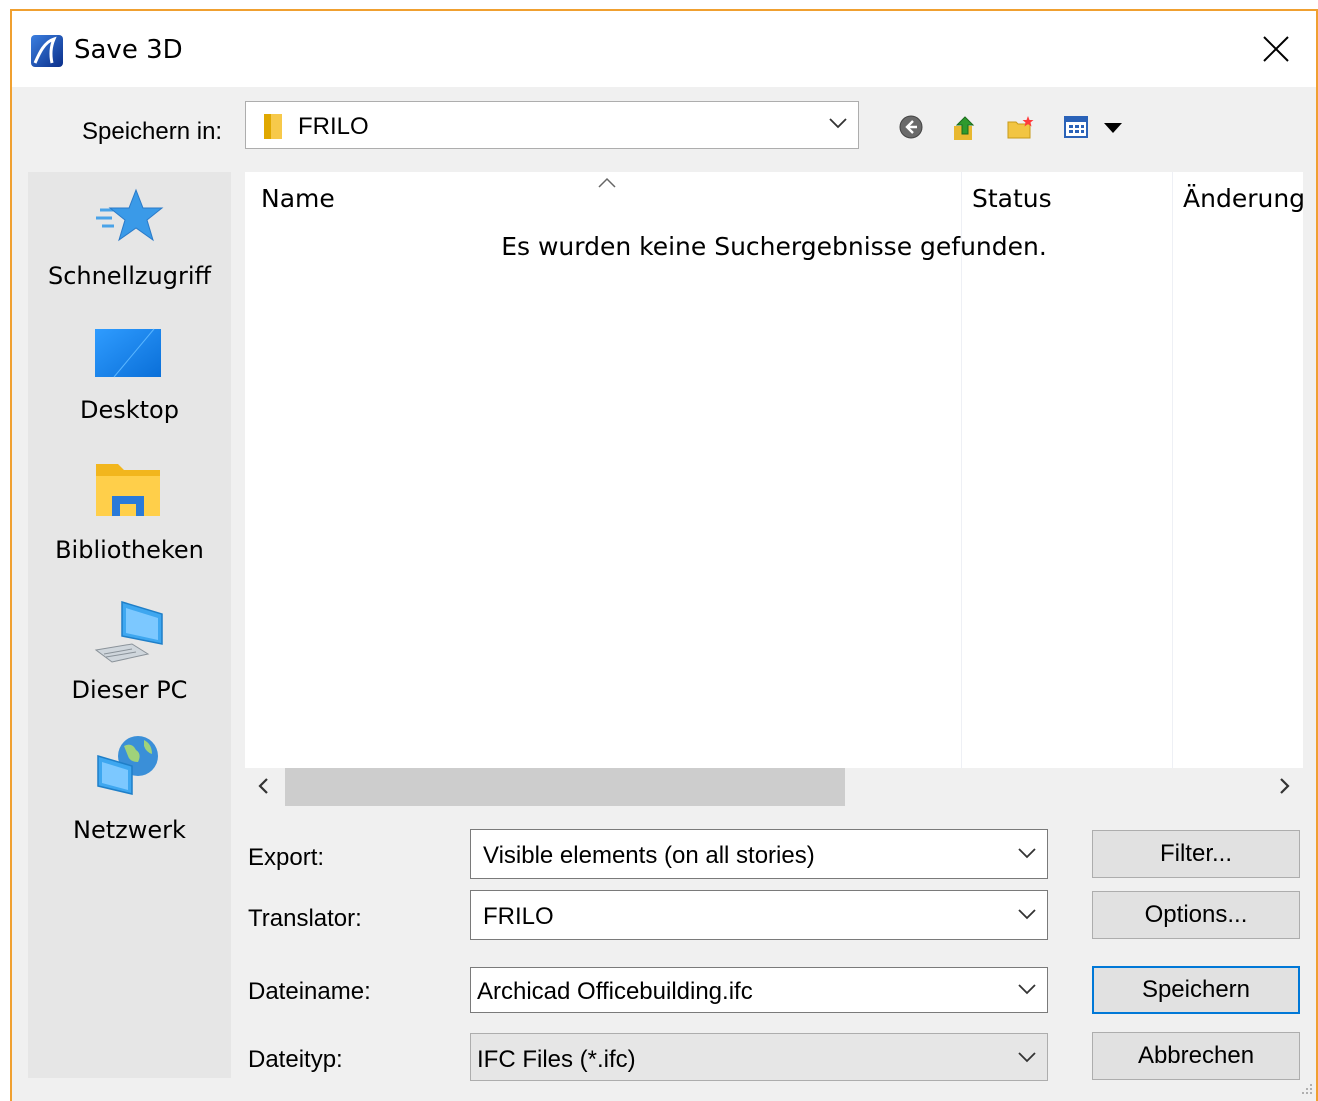 The image size is (1318, 1101). I want to click on column-header-modified-clip: Änderung, so click(1243, 202).